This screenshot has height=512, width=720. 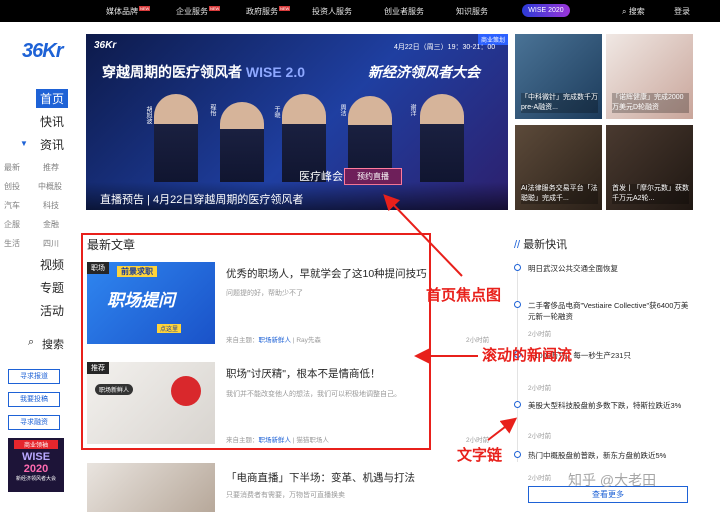 What do you see at coordinates (480, 455) in the screenshot?
I see `annotation-textlink: 文字链` at bounding box center [480, 455].